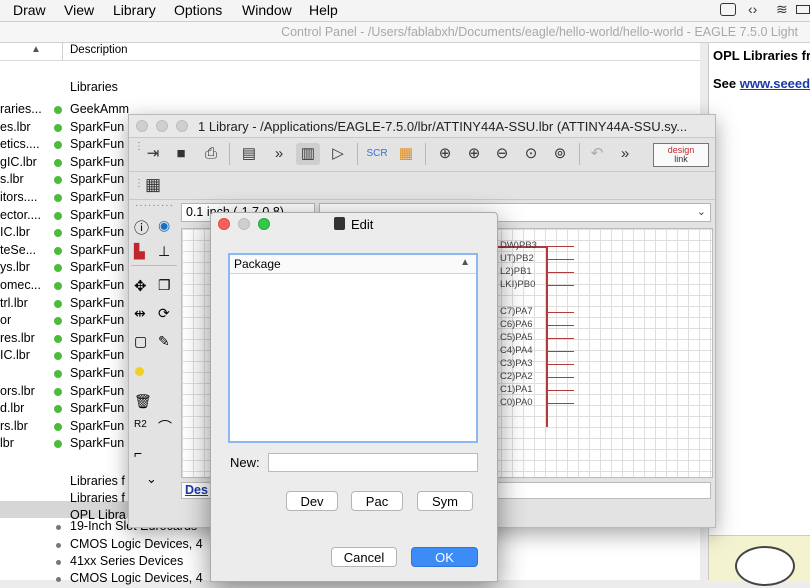 This screenshot has width=810, height=588. What do you see at coordinates (99, 110) in the screenshot?
I see `tree-row-description: GeekAmm` at bounding box center [99, 110].